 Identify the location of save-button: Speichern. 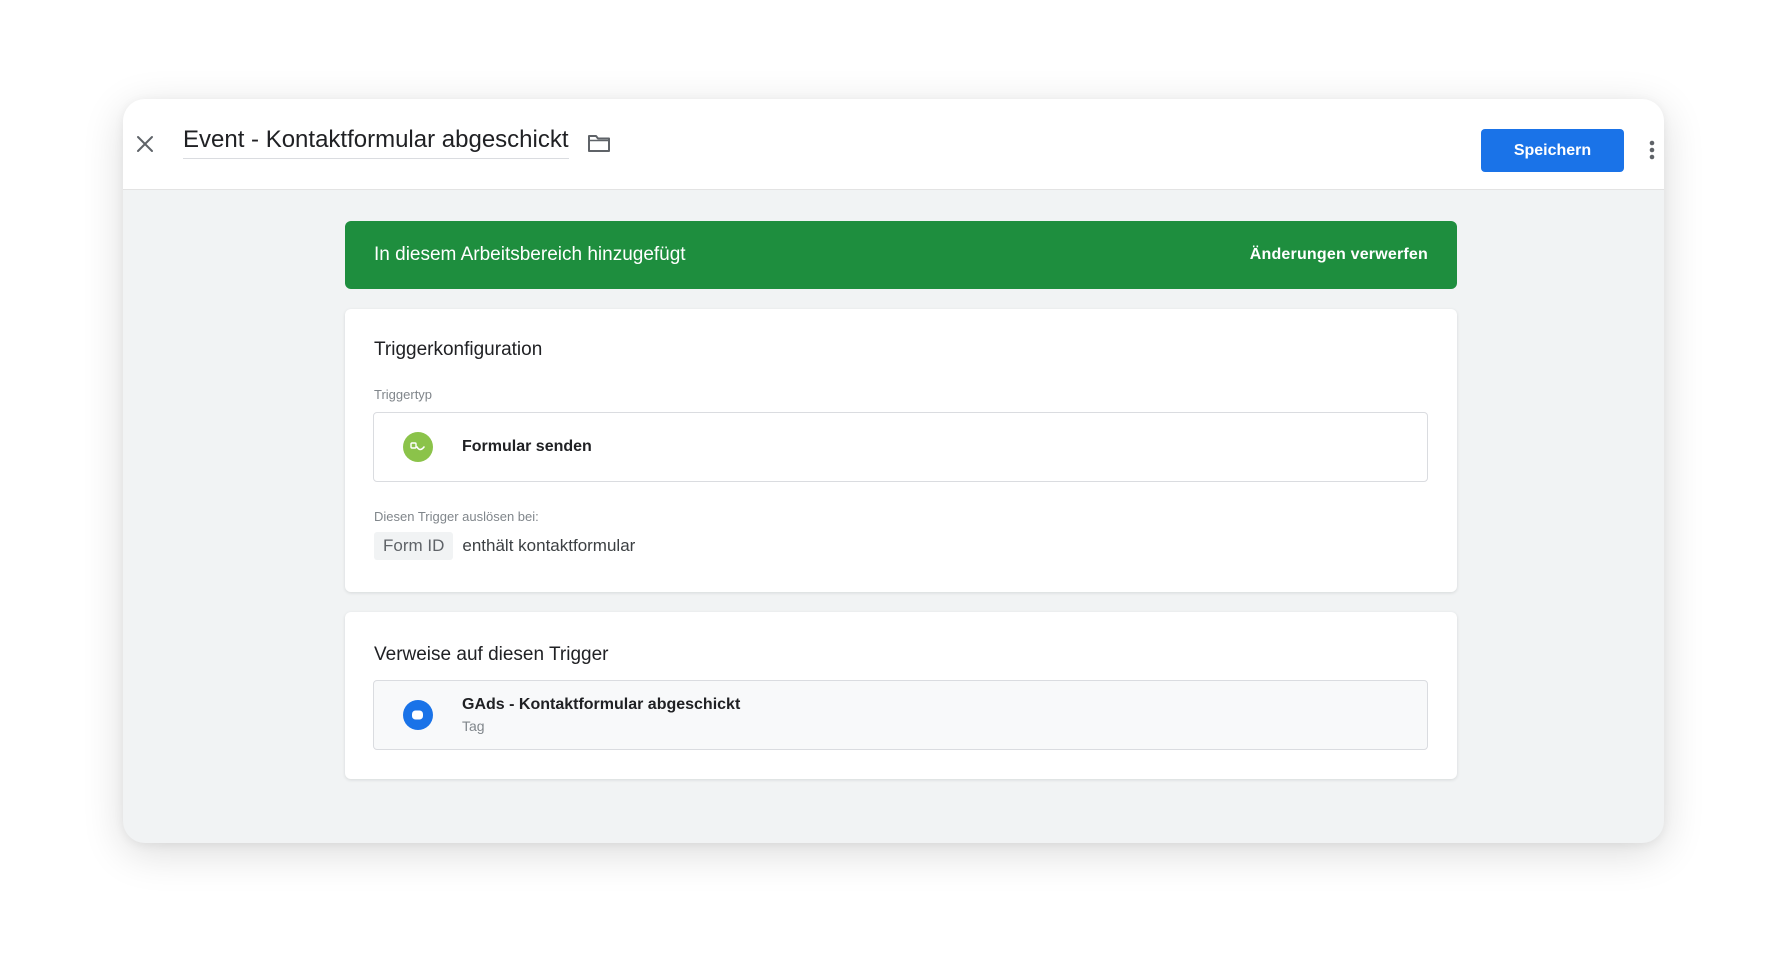
(1552, 150).